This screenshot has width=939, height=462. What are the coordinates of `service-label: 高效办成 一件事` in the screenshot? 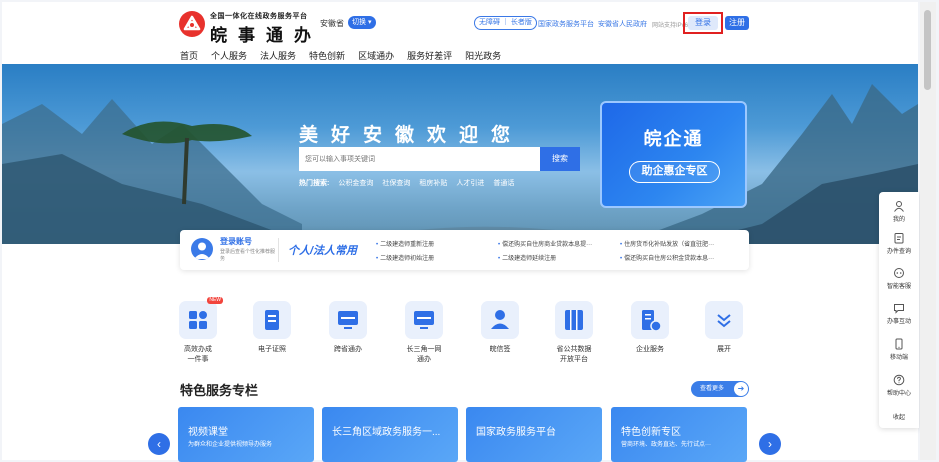 It's located at (198, 354).